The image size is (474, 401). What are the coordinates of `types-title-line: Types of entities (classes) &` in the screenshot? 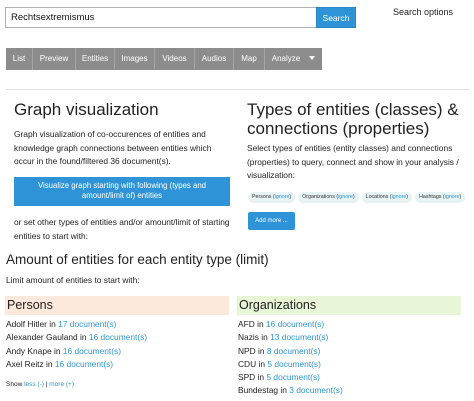 It's located at (353, 109).